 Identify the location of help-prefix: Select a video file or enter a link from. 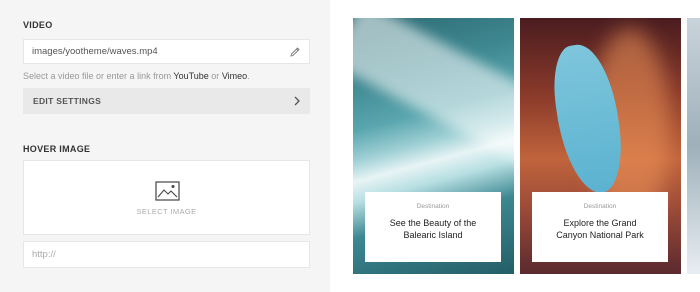
(98, 76).